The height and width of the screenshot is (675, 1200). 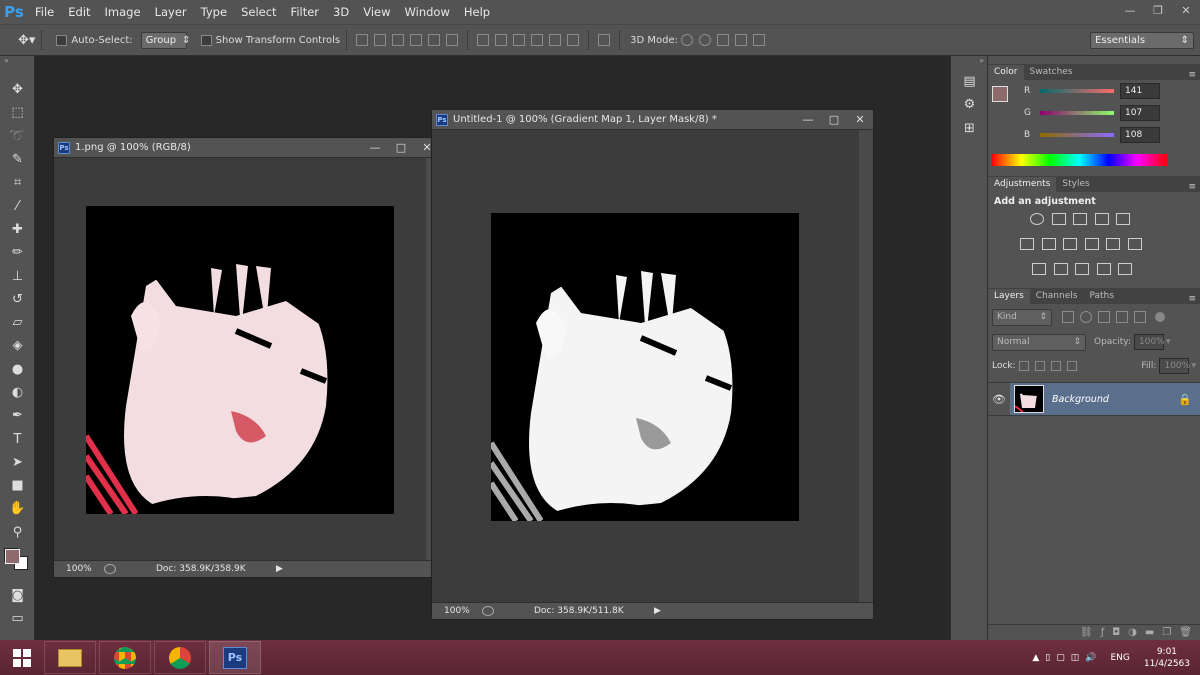 What do you see at coordinates (758, 40) in the screenshot?
I see `3d-scale-icon` at bounding box center [758, 40].